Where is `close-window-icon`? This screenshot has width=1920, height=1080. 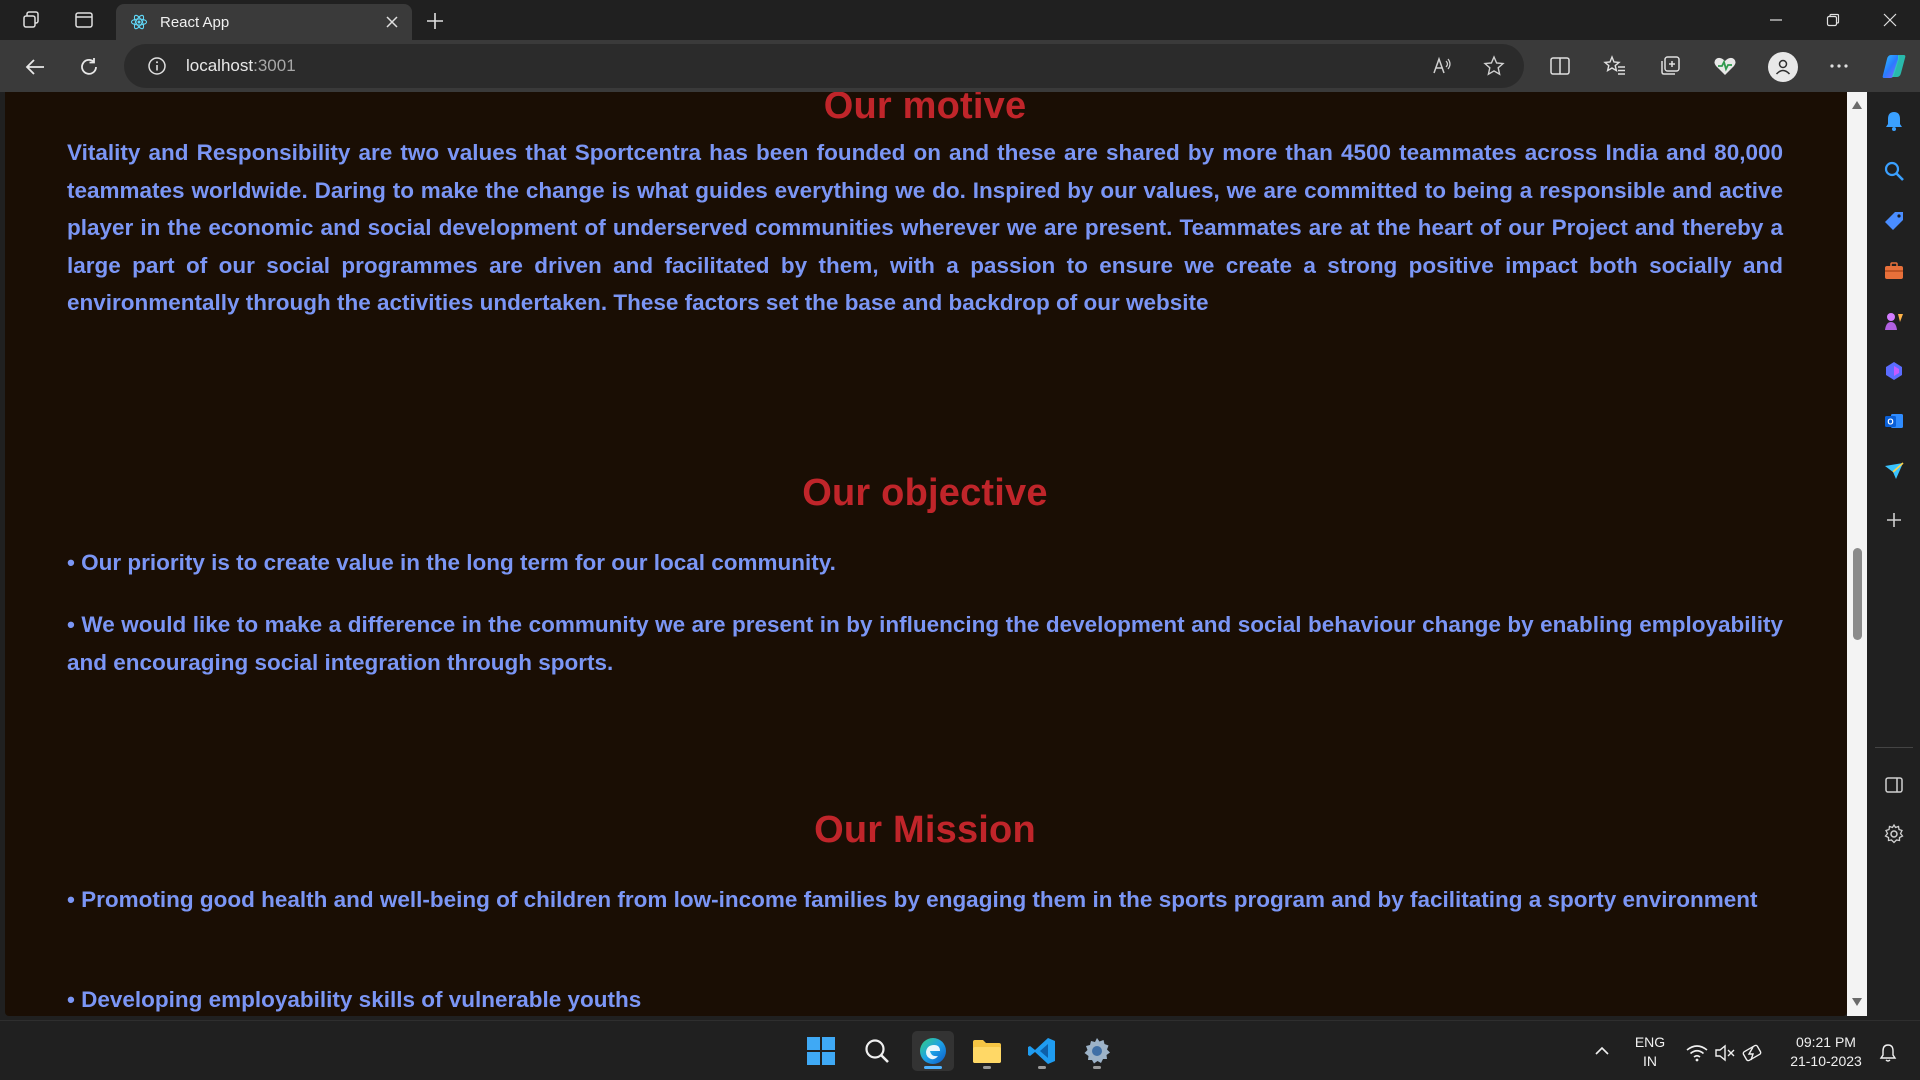 close-window-icon is located at coordinates (1890, 20).